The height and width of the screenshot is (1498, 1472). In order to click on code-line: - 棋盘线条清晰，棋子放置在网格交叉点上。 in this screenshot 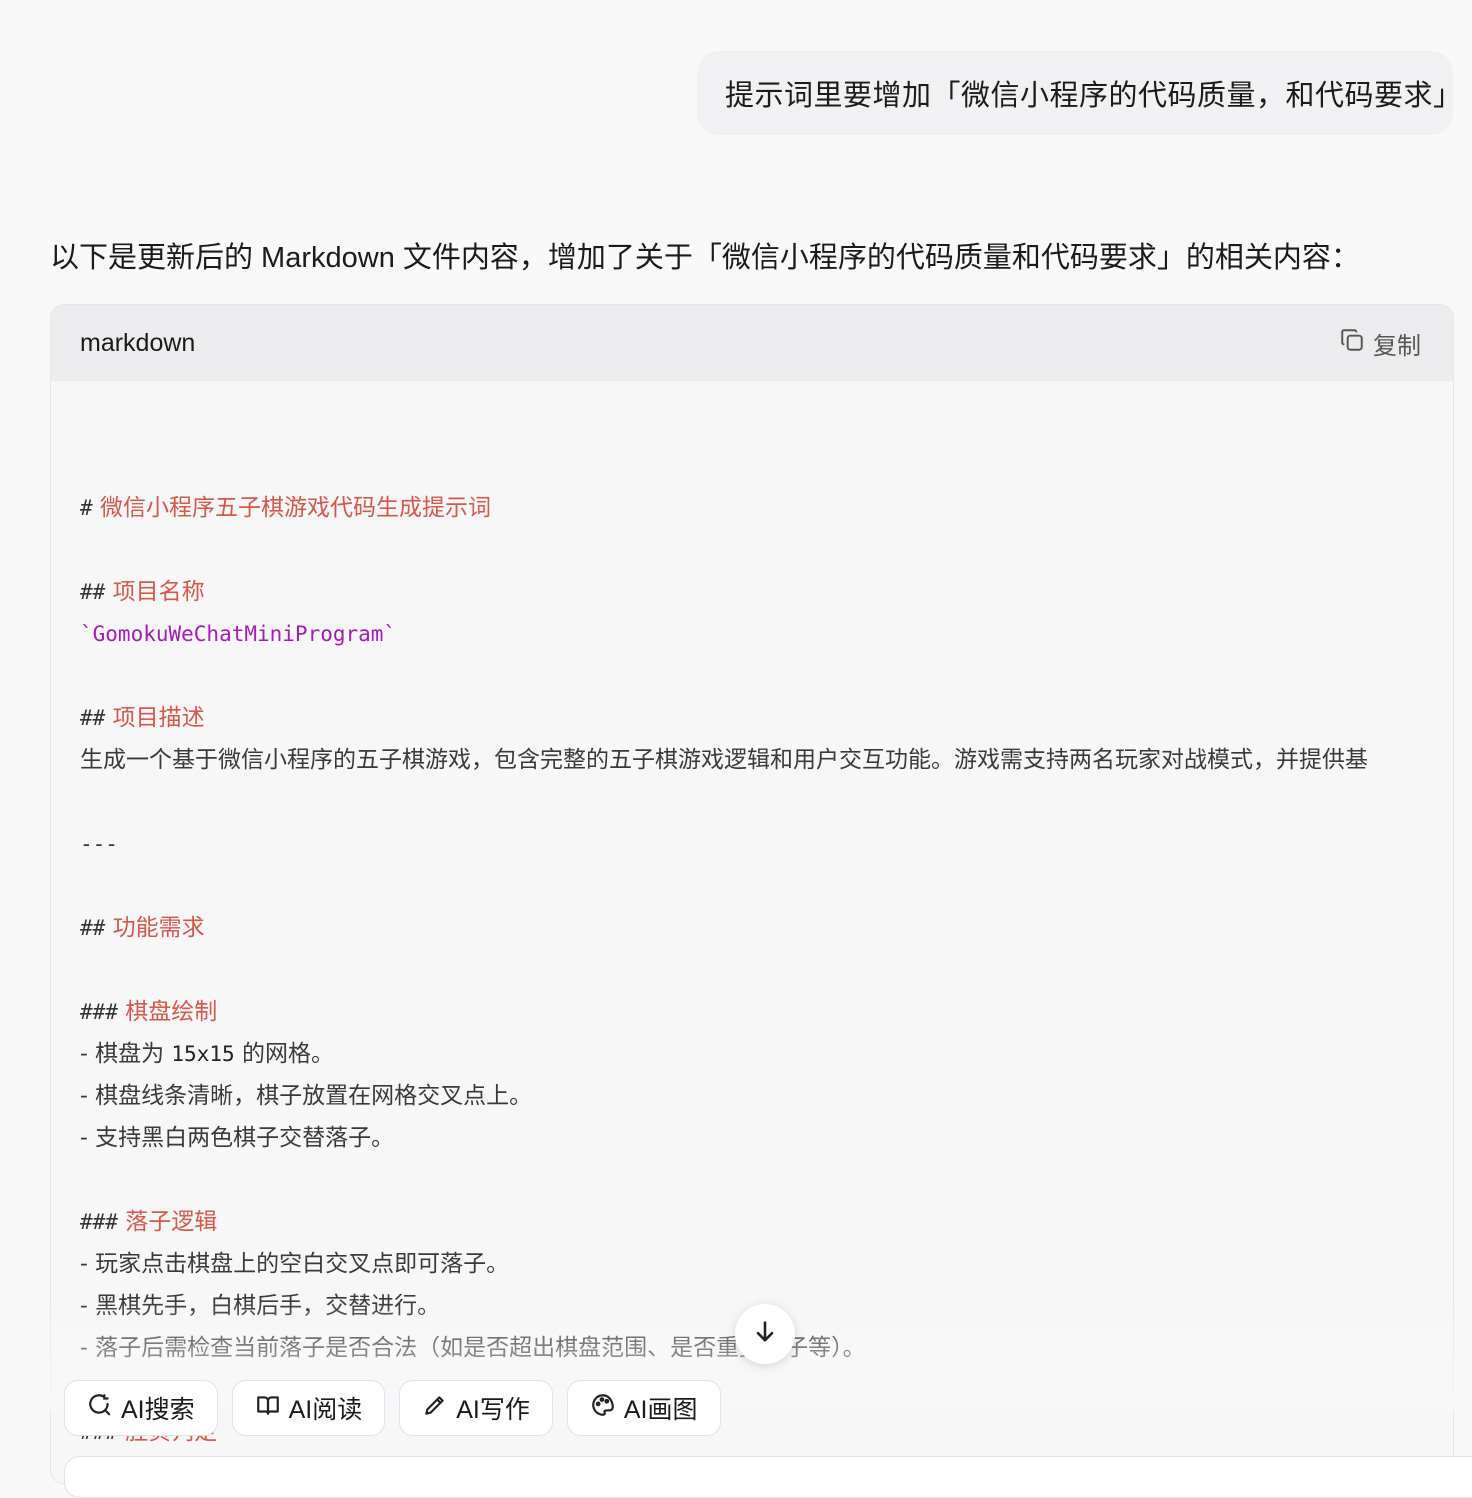, I will do `click(306, 1096)`.